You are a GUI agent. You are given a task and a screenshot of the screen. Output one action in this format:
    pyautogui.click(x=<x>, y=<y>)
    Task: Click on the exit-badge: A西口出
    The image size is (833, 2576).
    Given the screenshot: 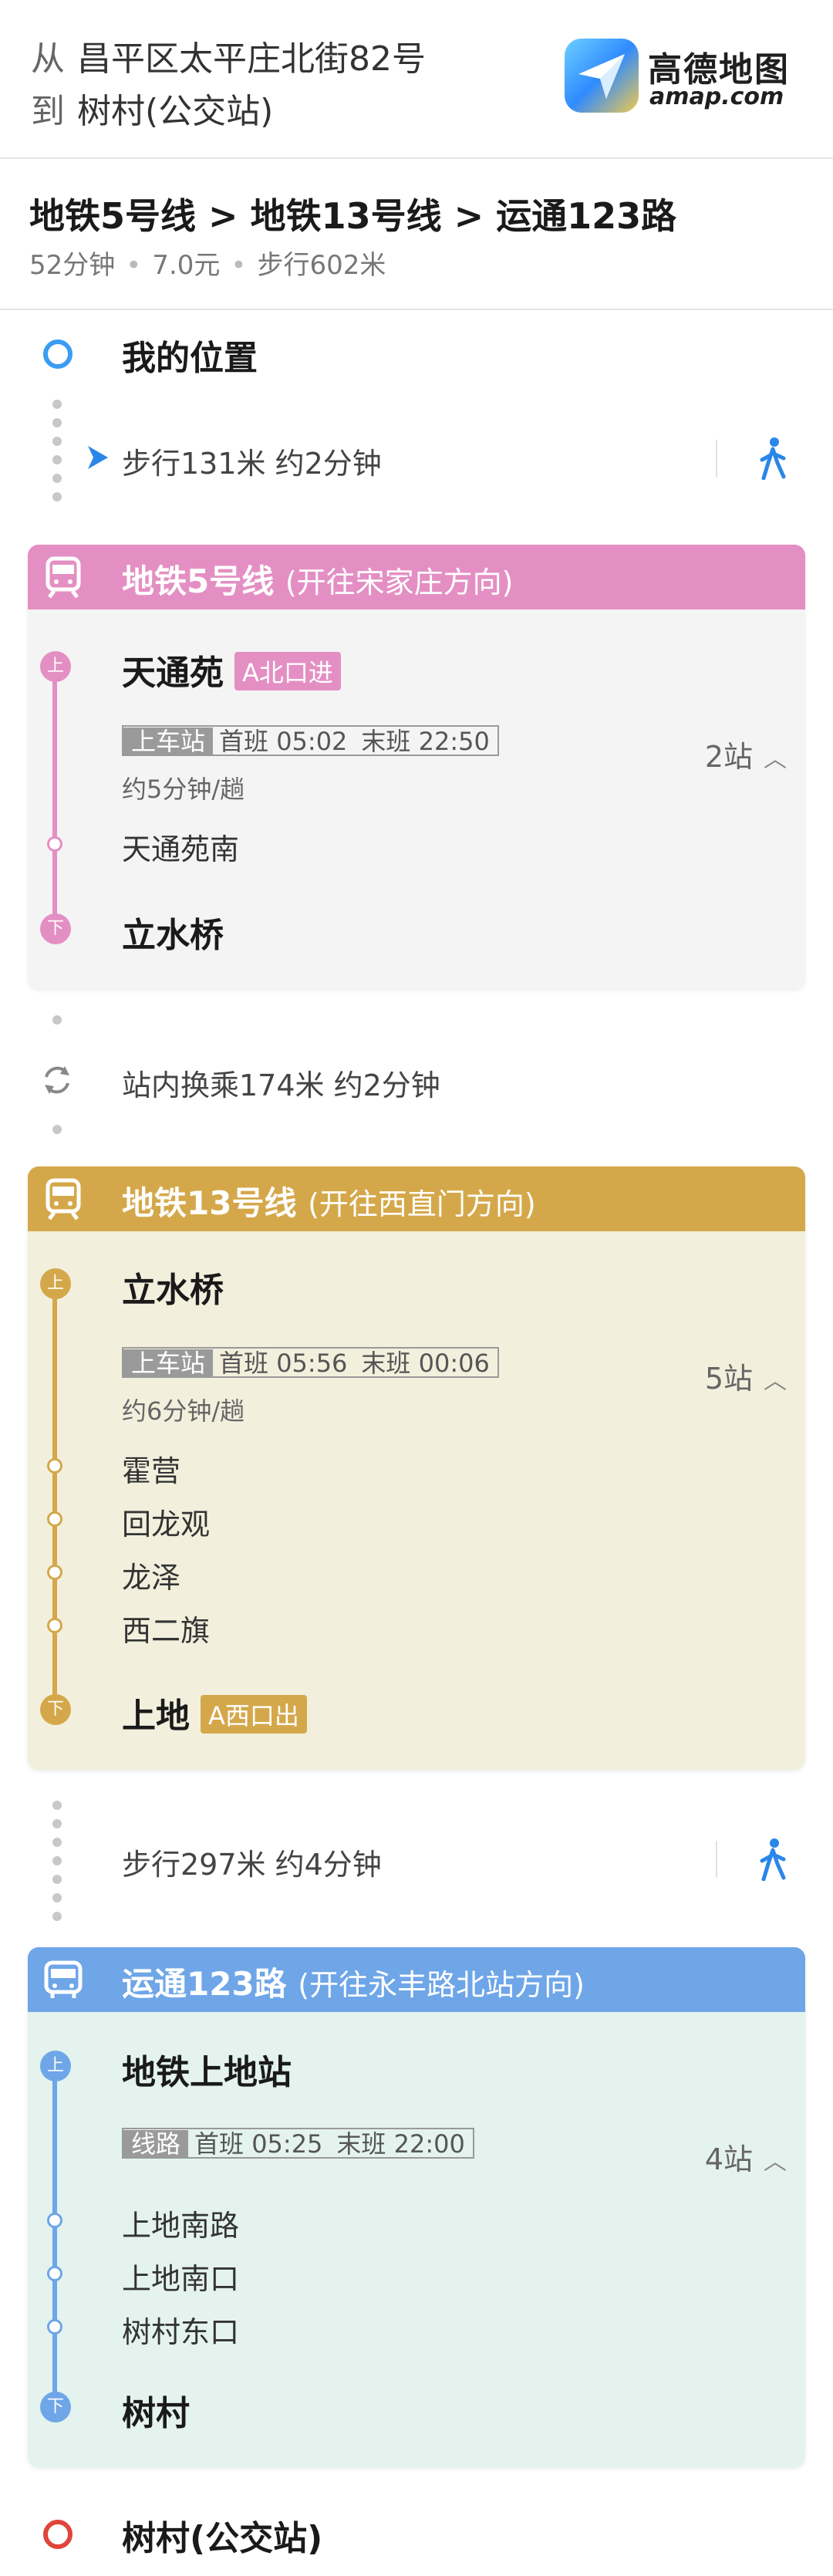 What is the action you would take?
    pyautogui.click(x=254, y=1714)
    